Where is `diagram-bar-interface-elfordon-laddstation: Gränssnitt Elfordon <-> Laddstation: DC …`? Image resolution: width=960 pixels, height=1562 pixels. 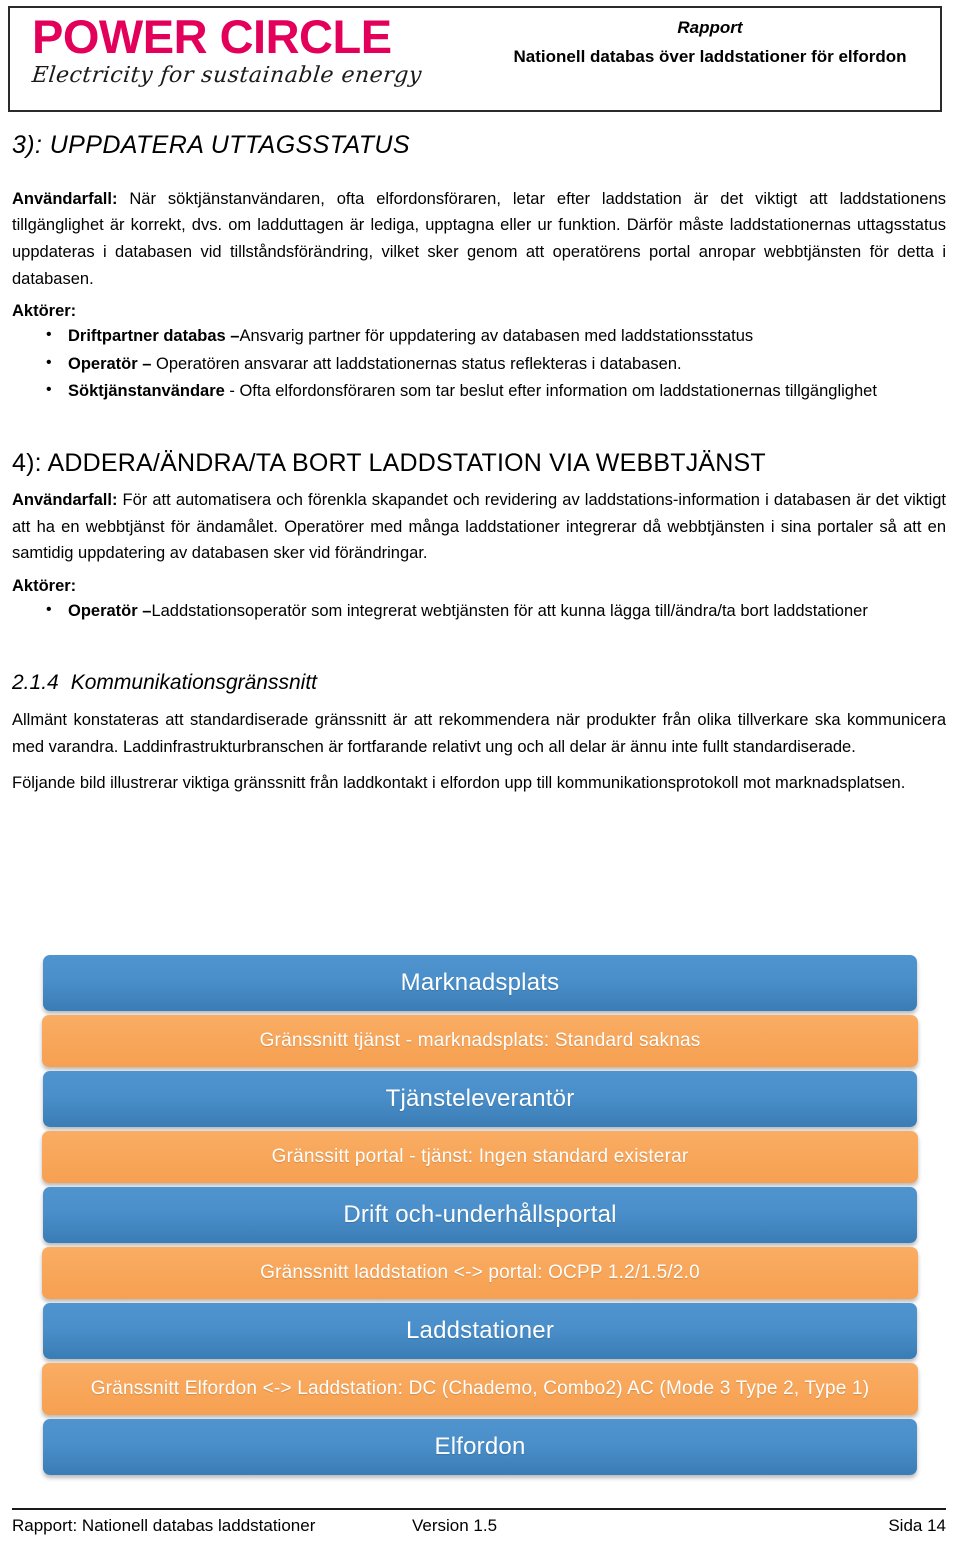
diagram-bar-interface-elfordon-laddstation: Gränssnitt Elfordon <-> Laddstation: DC … is located at coordinates (480, 1389).